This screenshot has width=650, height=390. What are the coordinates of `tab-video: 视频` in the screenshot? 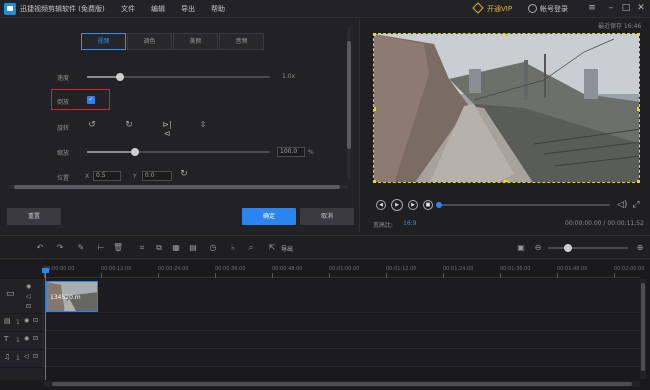 It's located at (103, 41).